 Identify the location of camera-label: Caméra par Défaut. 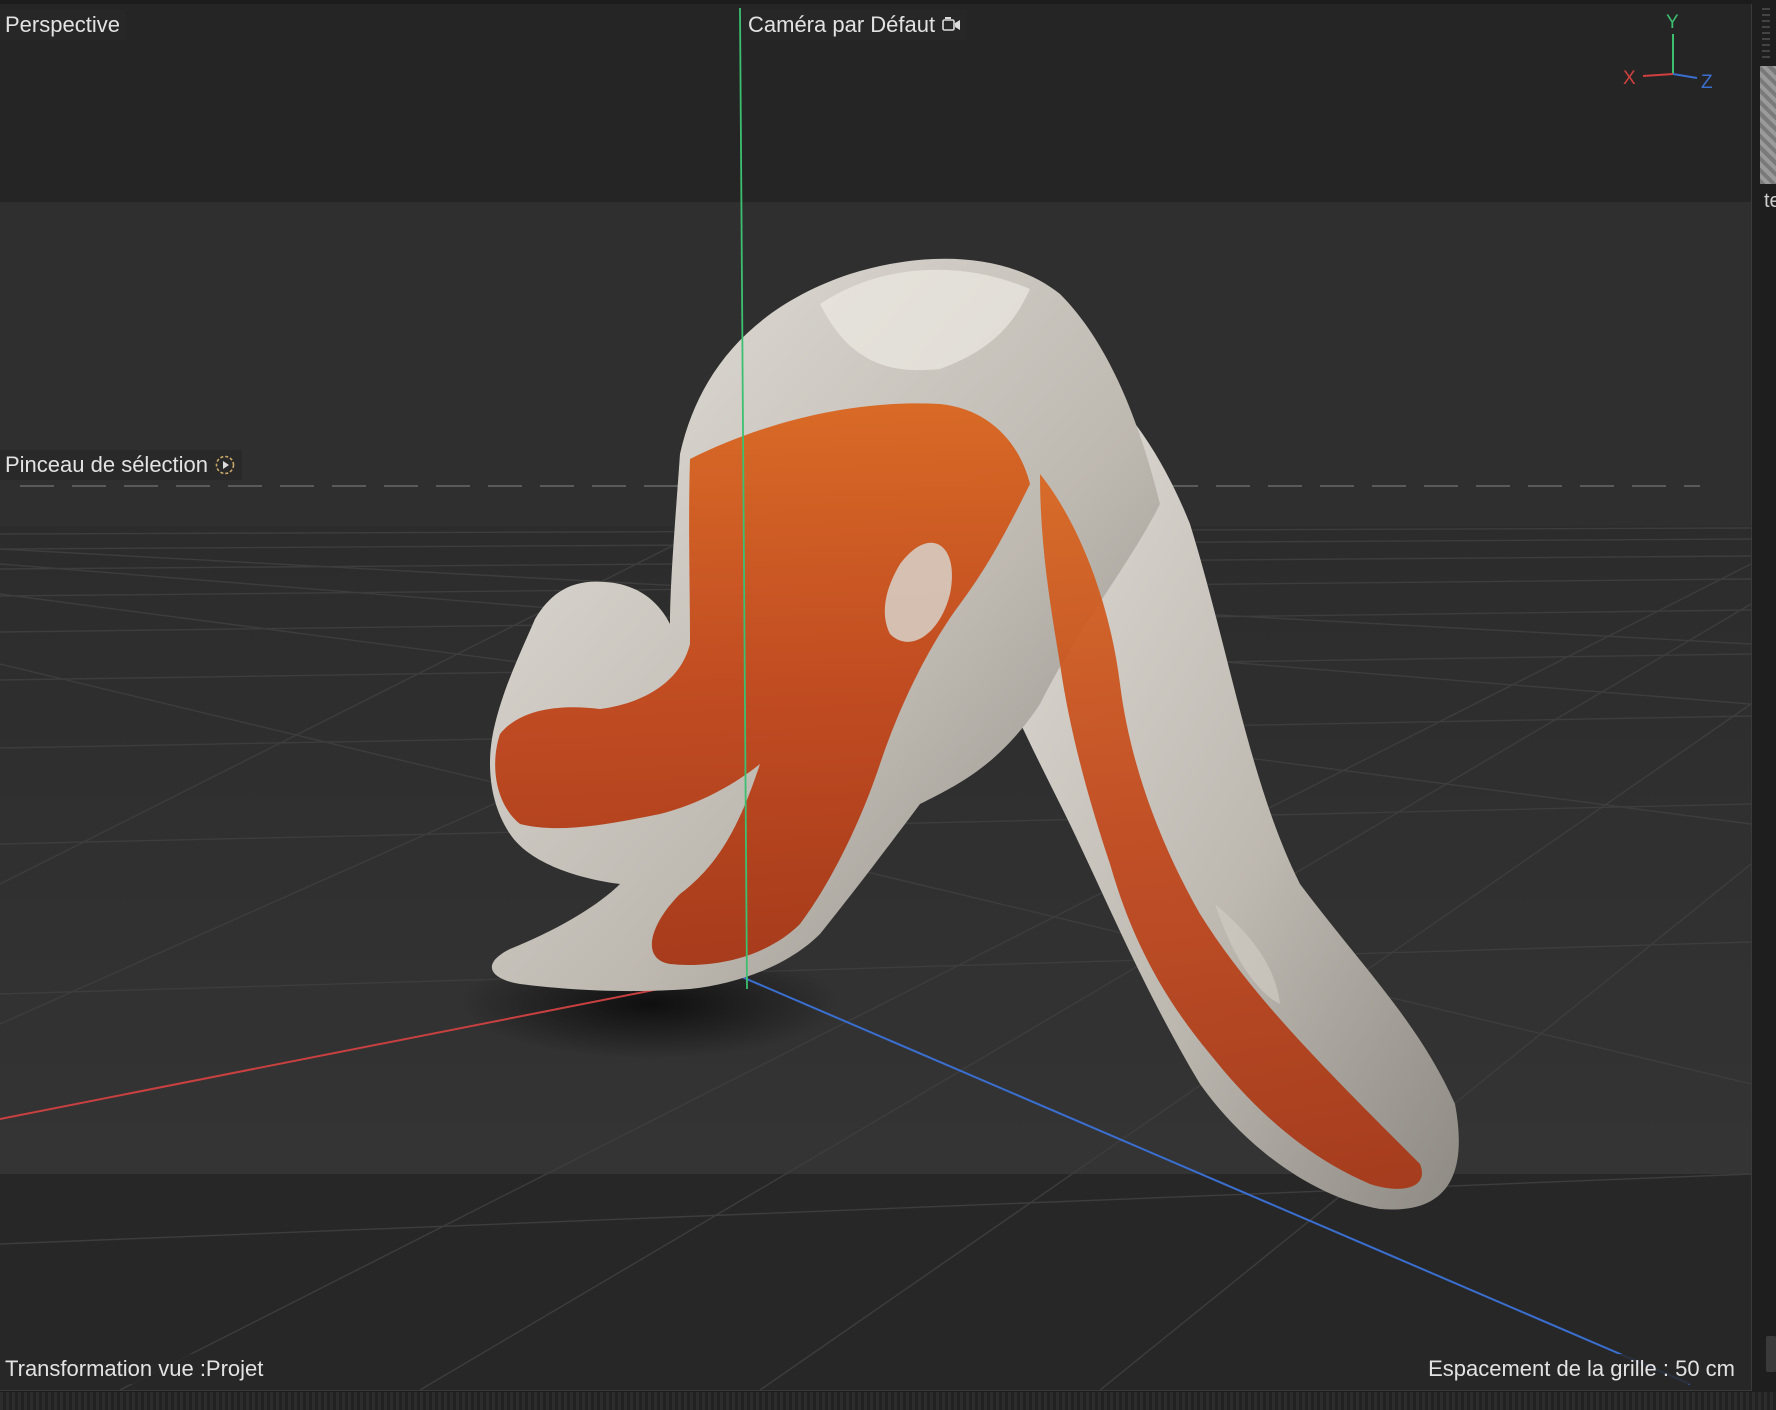
(855, 25).